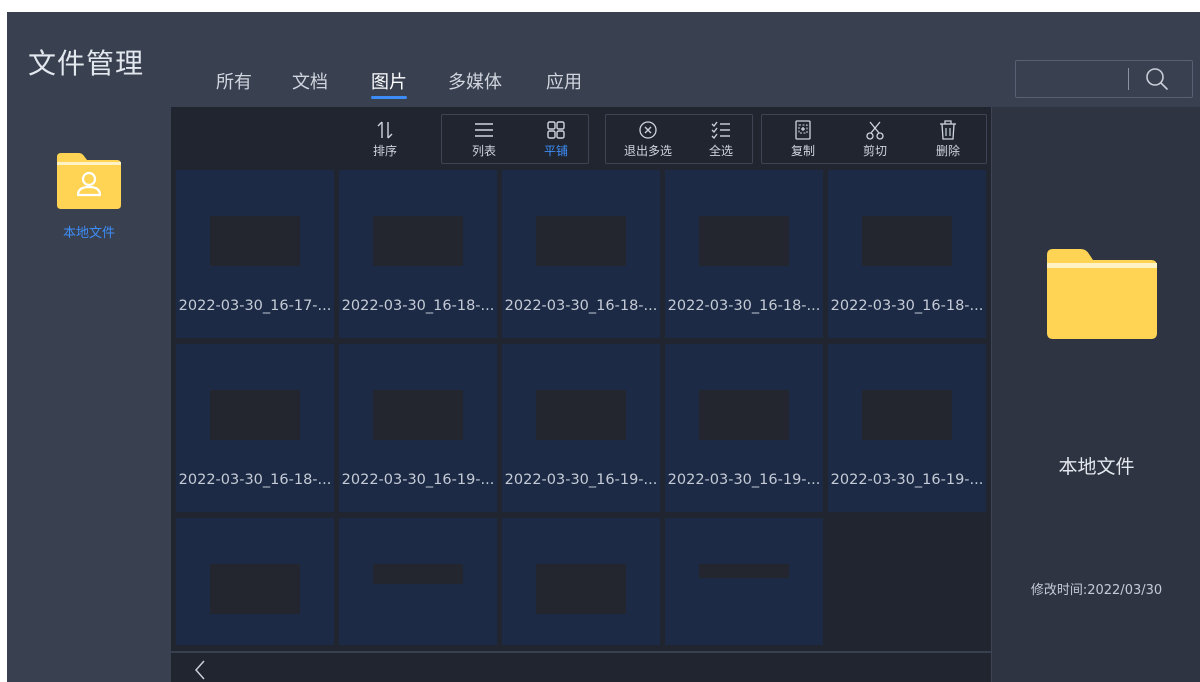 The image size is (1200, 682). What do you see at coordinates (603, 59) in the screenshot?
I see `header: 文件管理 所有 文档 图片 多媒体 应用` at bounding box center [603, 59].